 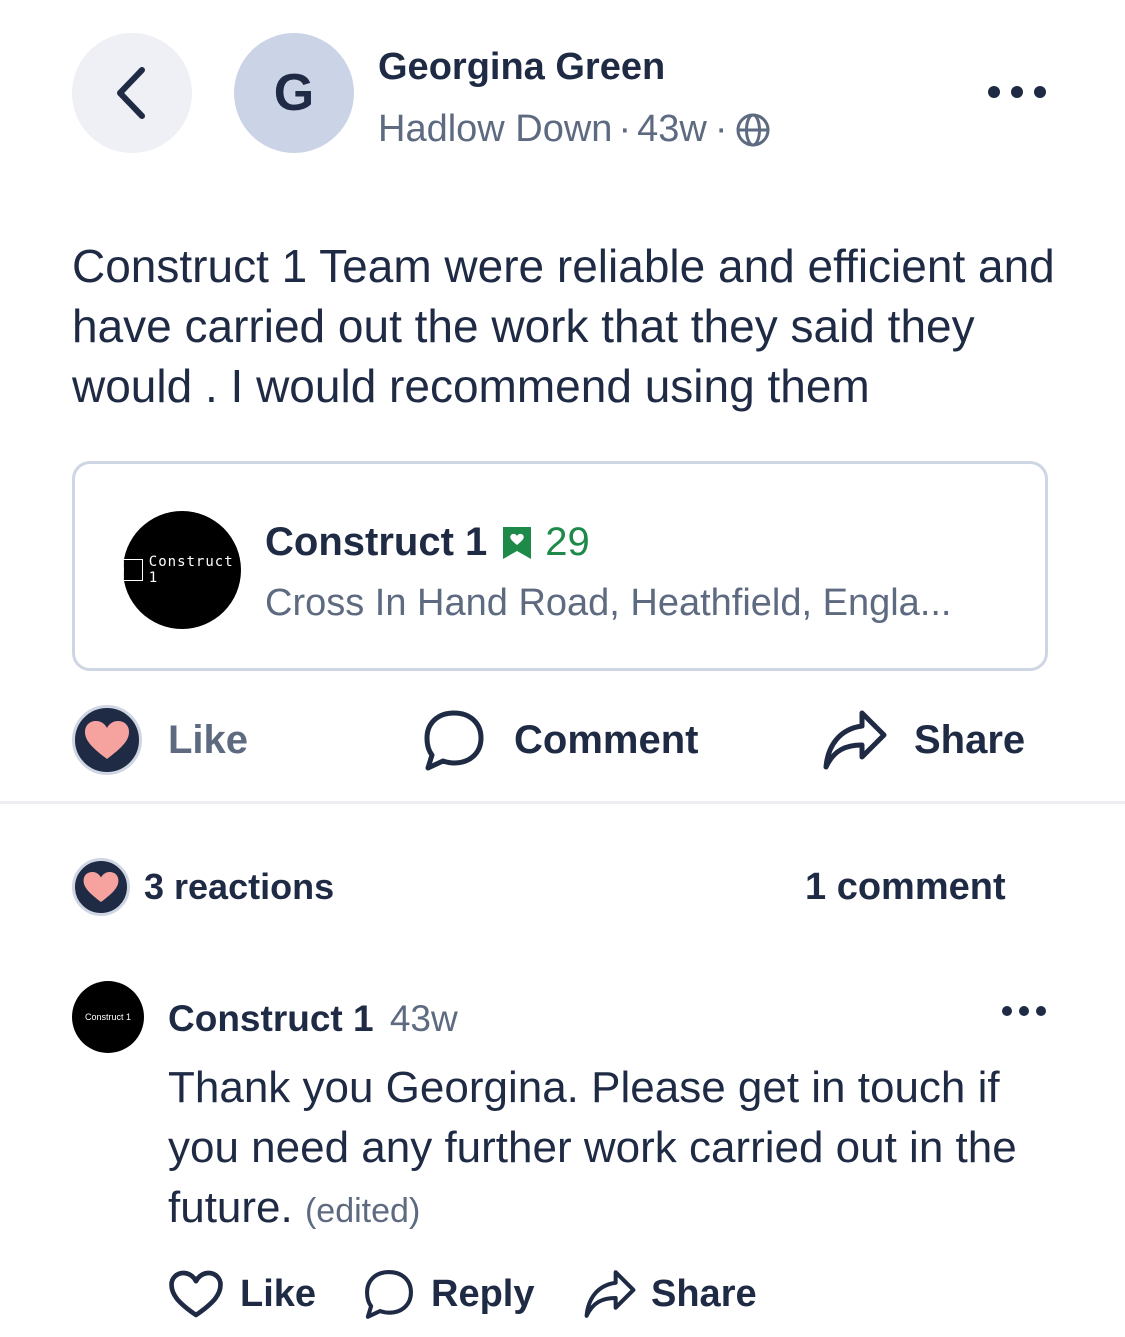 I want to click on comment-more-options-button, so click(x=1024, y=1011).